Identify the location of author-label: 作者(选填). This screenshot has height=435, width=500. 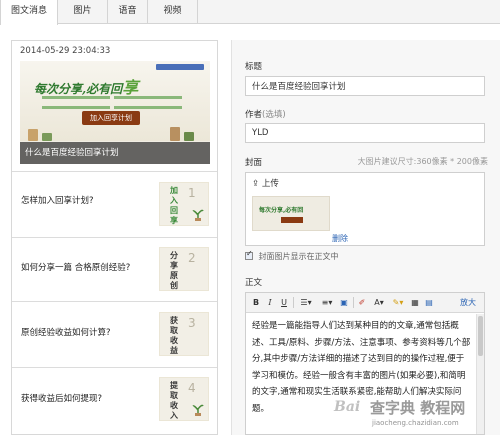
(265, 115).